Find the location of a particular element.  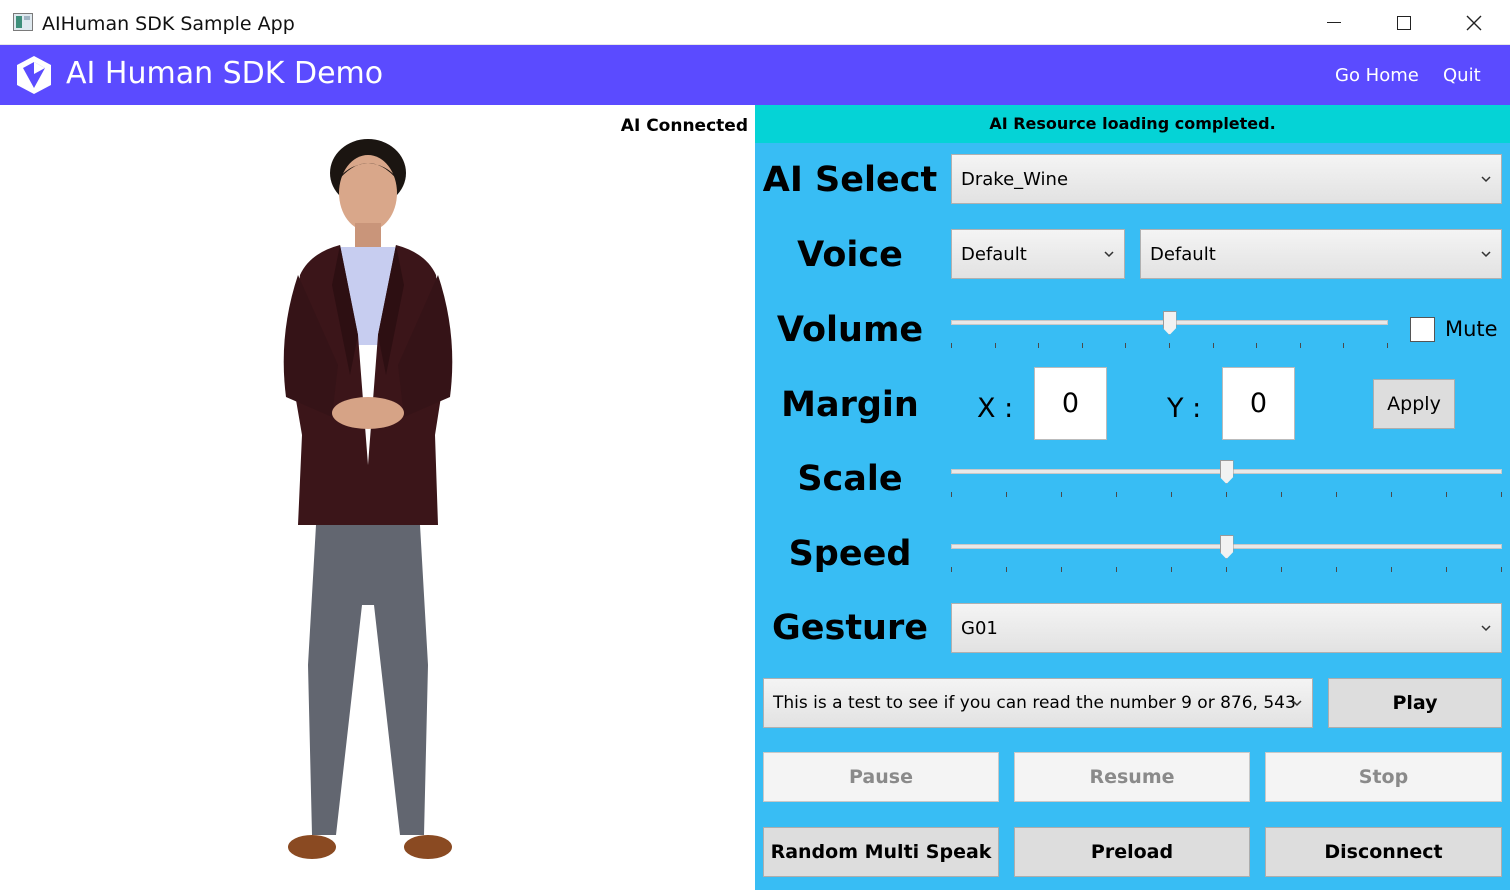

speed-slider-ticks is located at coordinates (1226, 570).